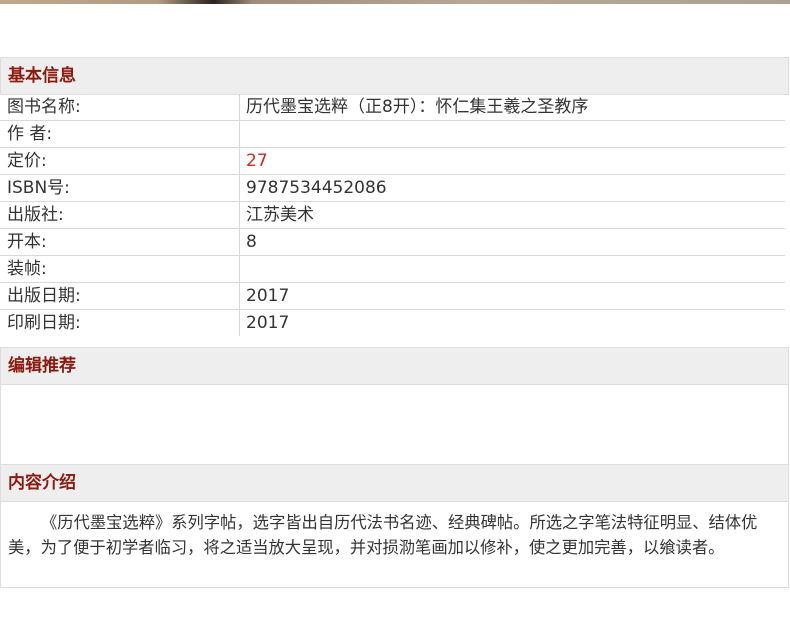  Describe the element at coordinates (395, 296) in the screenshot. I see `info-row-publish-date: 出版日期: 2017` at that location.